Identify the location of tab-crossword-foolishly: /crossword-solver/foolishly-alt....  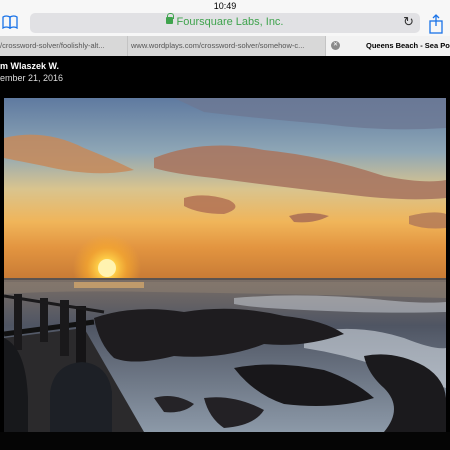
(64, 46).